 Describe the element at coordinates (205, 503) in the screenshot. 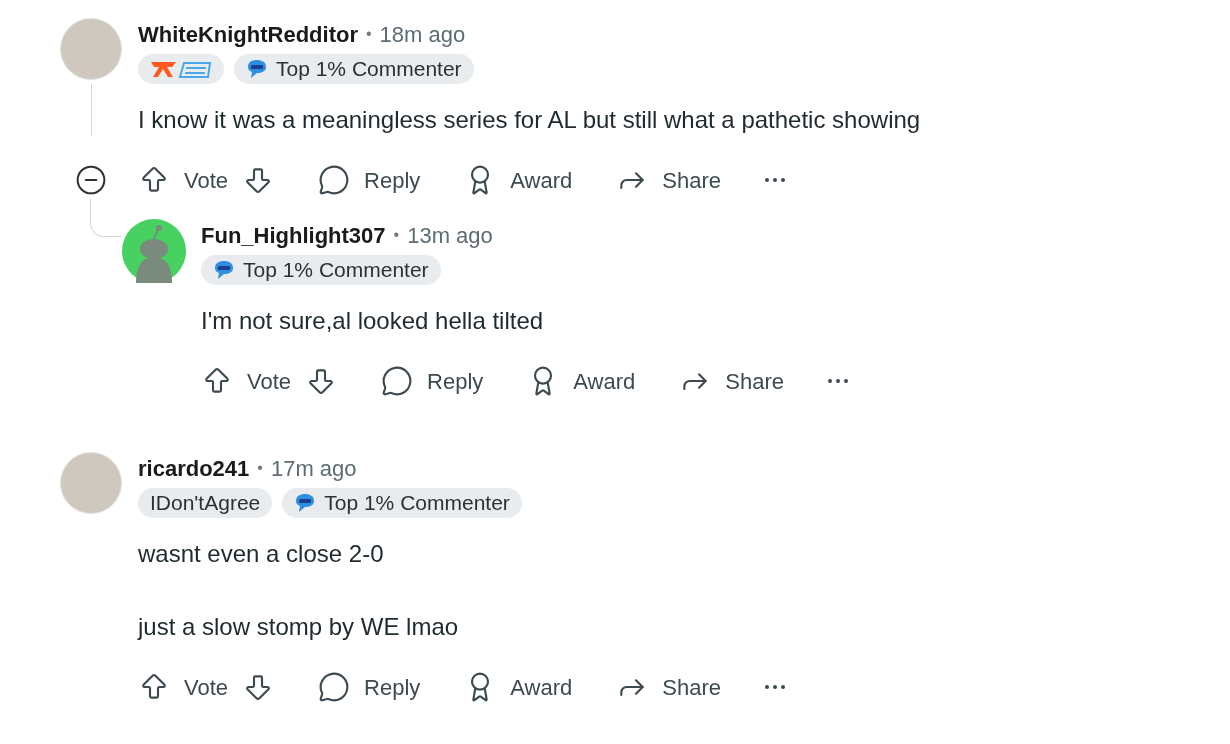

I see `flair-text: IDon'tAgree` at that location.